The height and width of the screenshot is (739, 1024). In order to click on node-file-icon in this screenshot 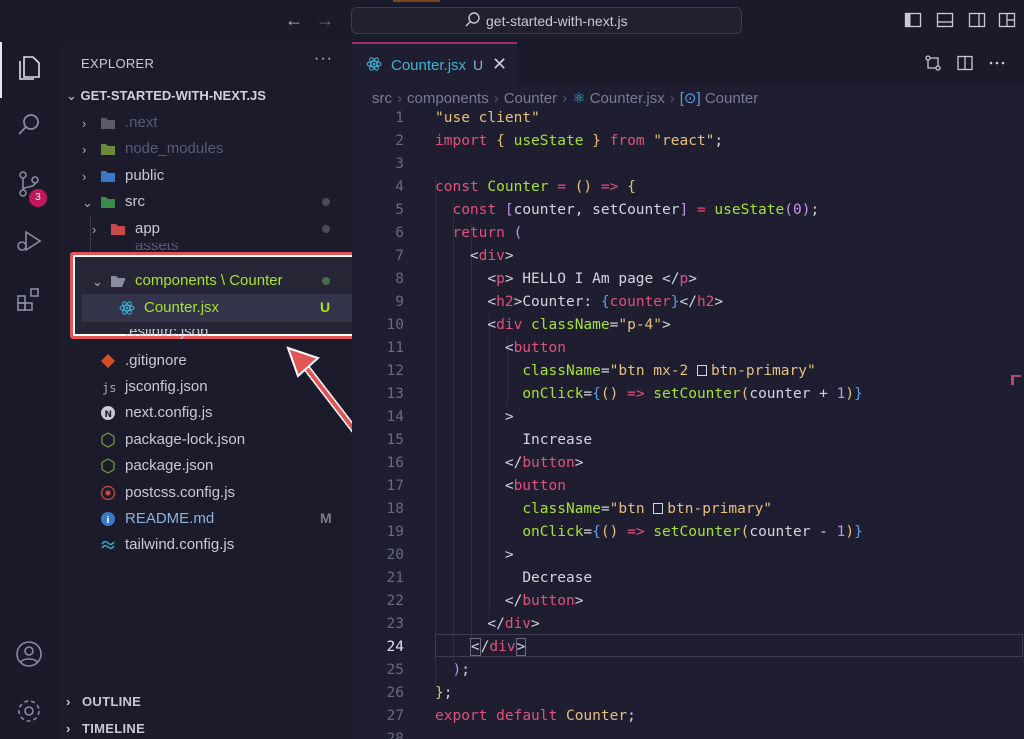, I will do `click(108, 466)`.